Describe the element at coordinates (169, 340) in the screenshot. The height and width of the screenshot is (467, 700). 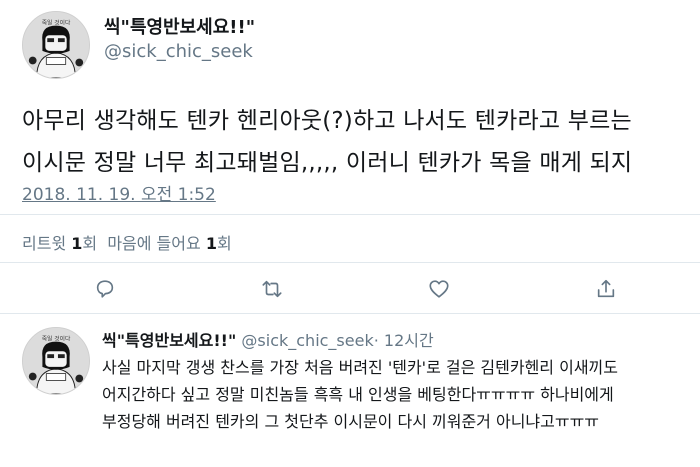
I see `reply-display-name: 씩"특영반보세요!!"` at that location.